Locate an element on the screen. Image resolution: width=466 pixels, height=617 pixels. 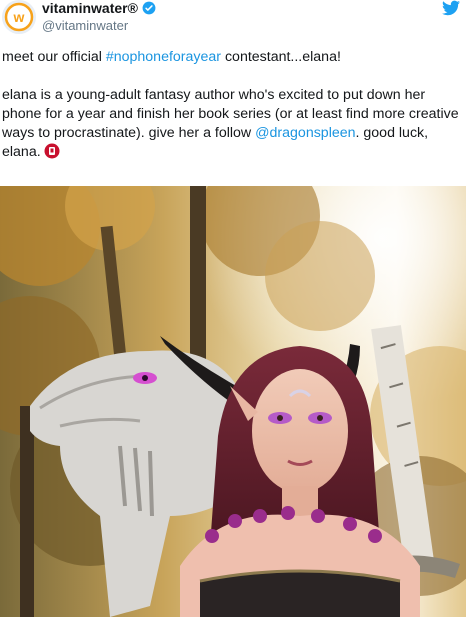
svg-text: w is located at coordinates (19, 17).